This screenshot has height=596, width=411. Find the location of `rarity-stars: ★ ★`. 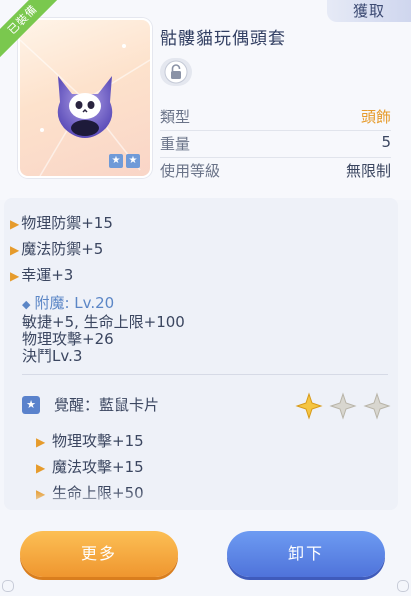

rarity-stars: ★ ★ is located at coordinates (124, 161).